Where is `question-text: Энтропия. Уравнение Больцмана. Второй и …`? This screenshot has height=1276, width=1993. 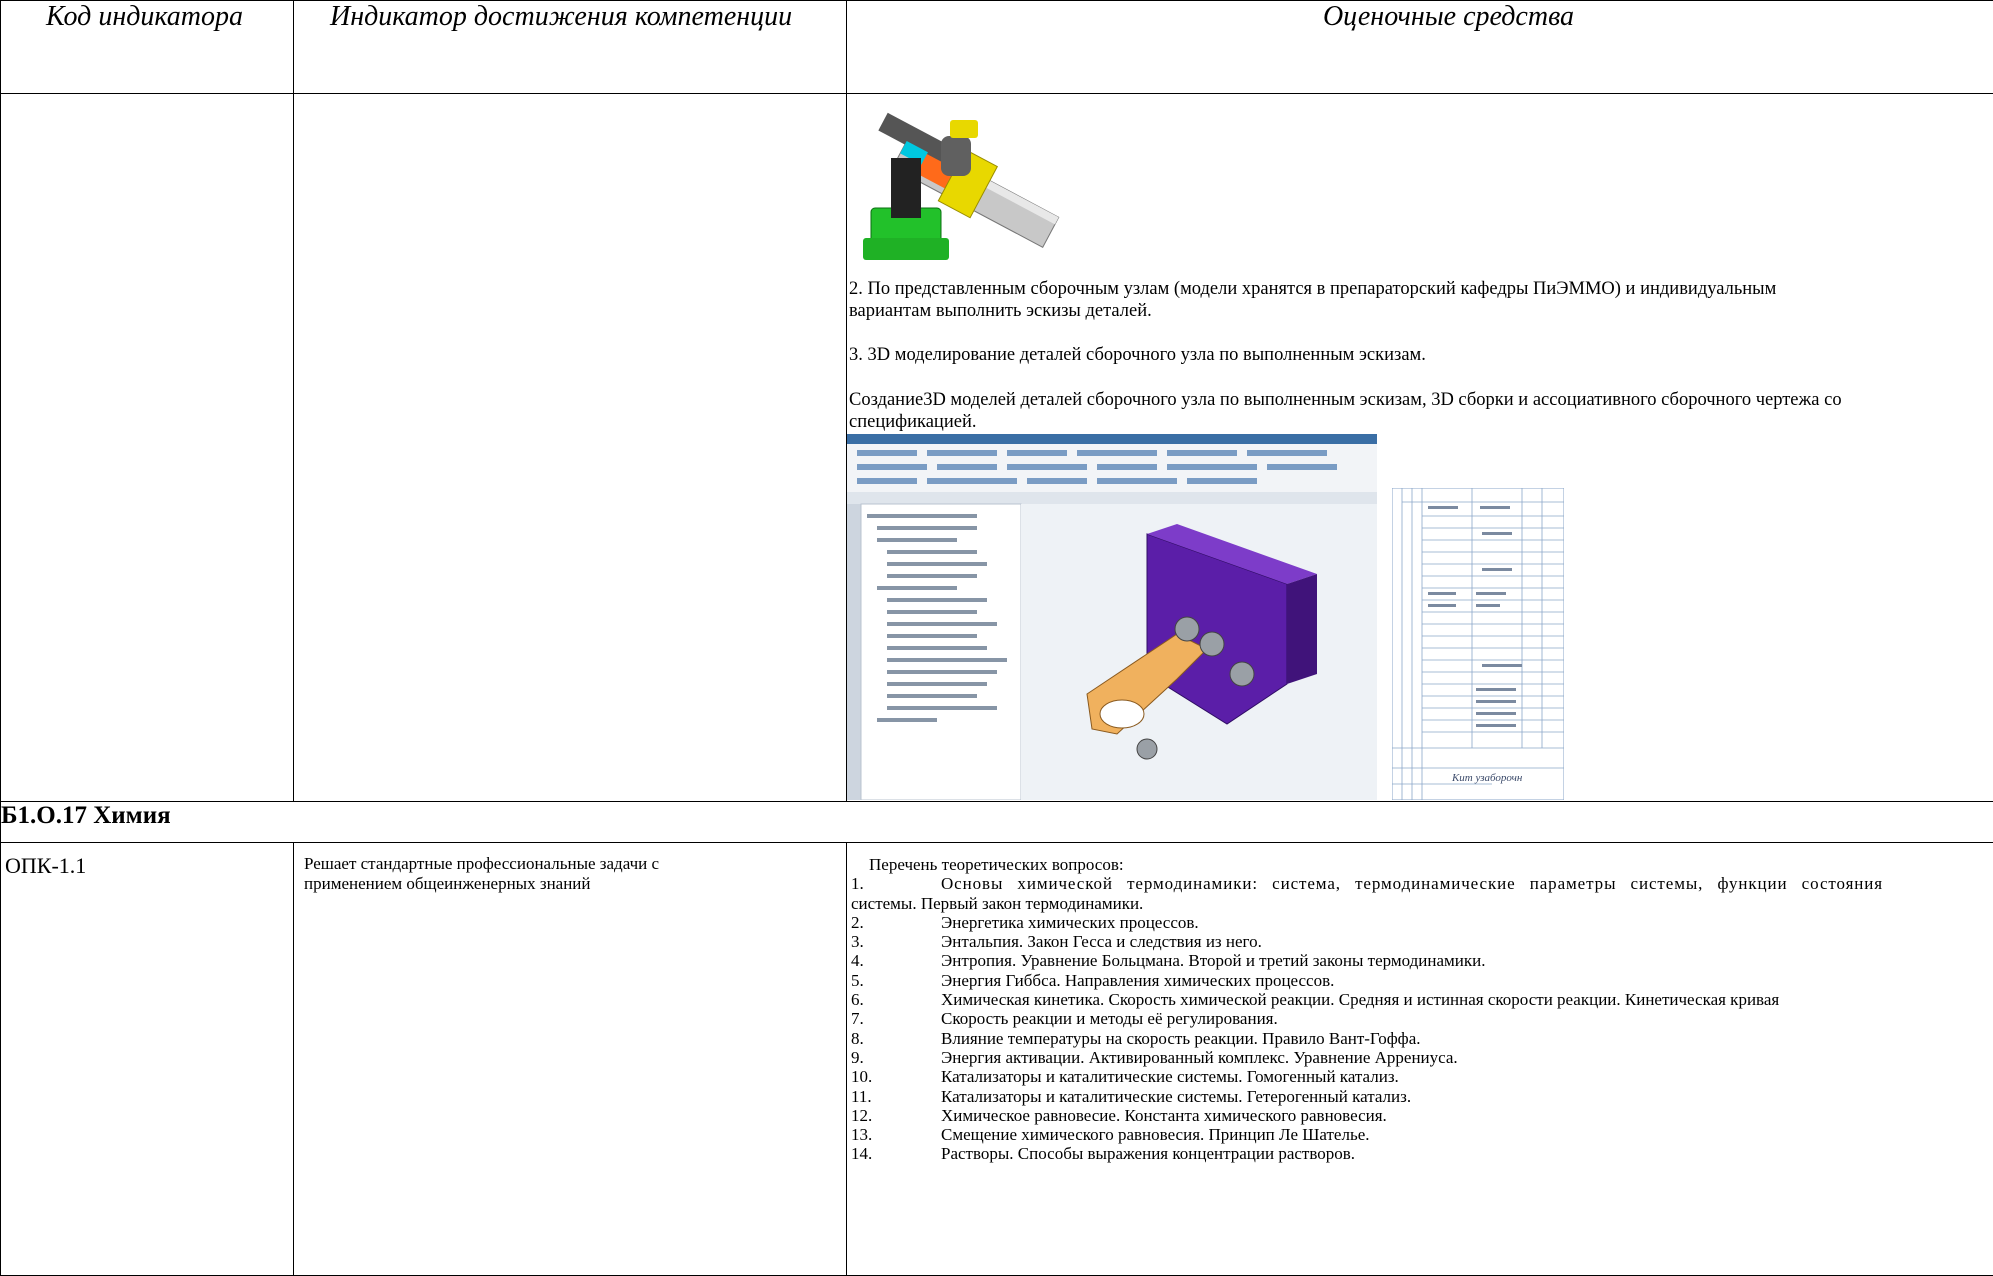 question-text: Энтропия. Уравнение Больцмана. Второй и … is located at coordinates (1213, 960).